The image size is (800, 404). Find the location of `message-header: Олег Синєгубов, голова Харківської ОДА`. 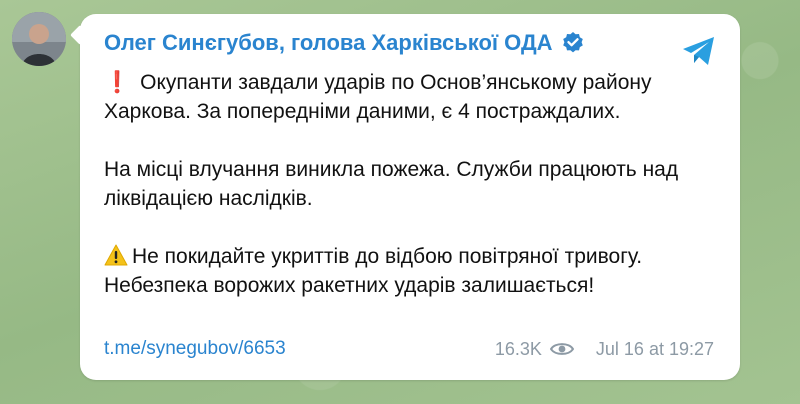

message-header: Олег Синєгубов, голова Харківської ОДА is located at coordinates (382, 43).